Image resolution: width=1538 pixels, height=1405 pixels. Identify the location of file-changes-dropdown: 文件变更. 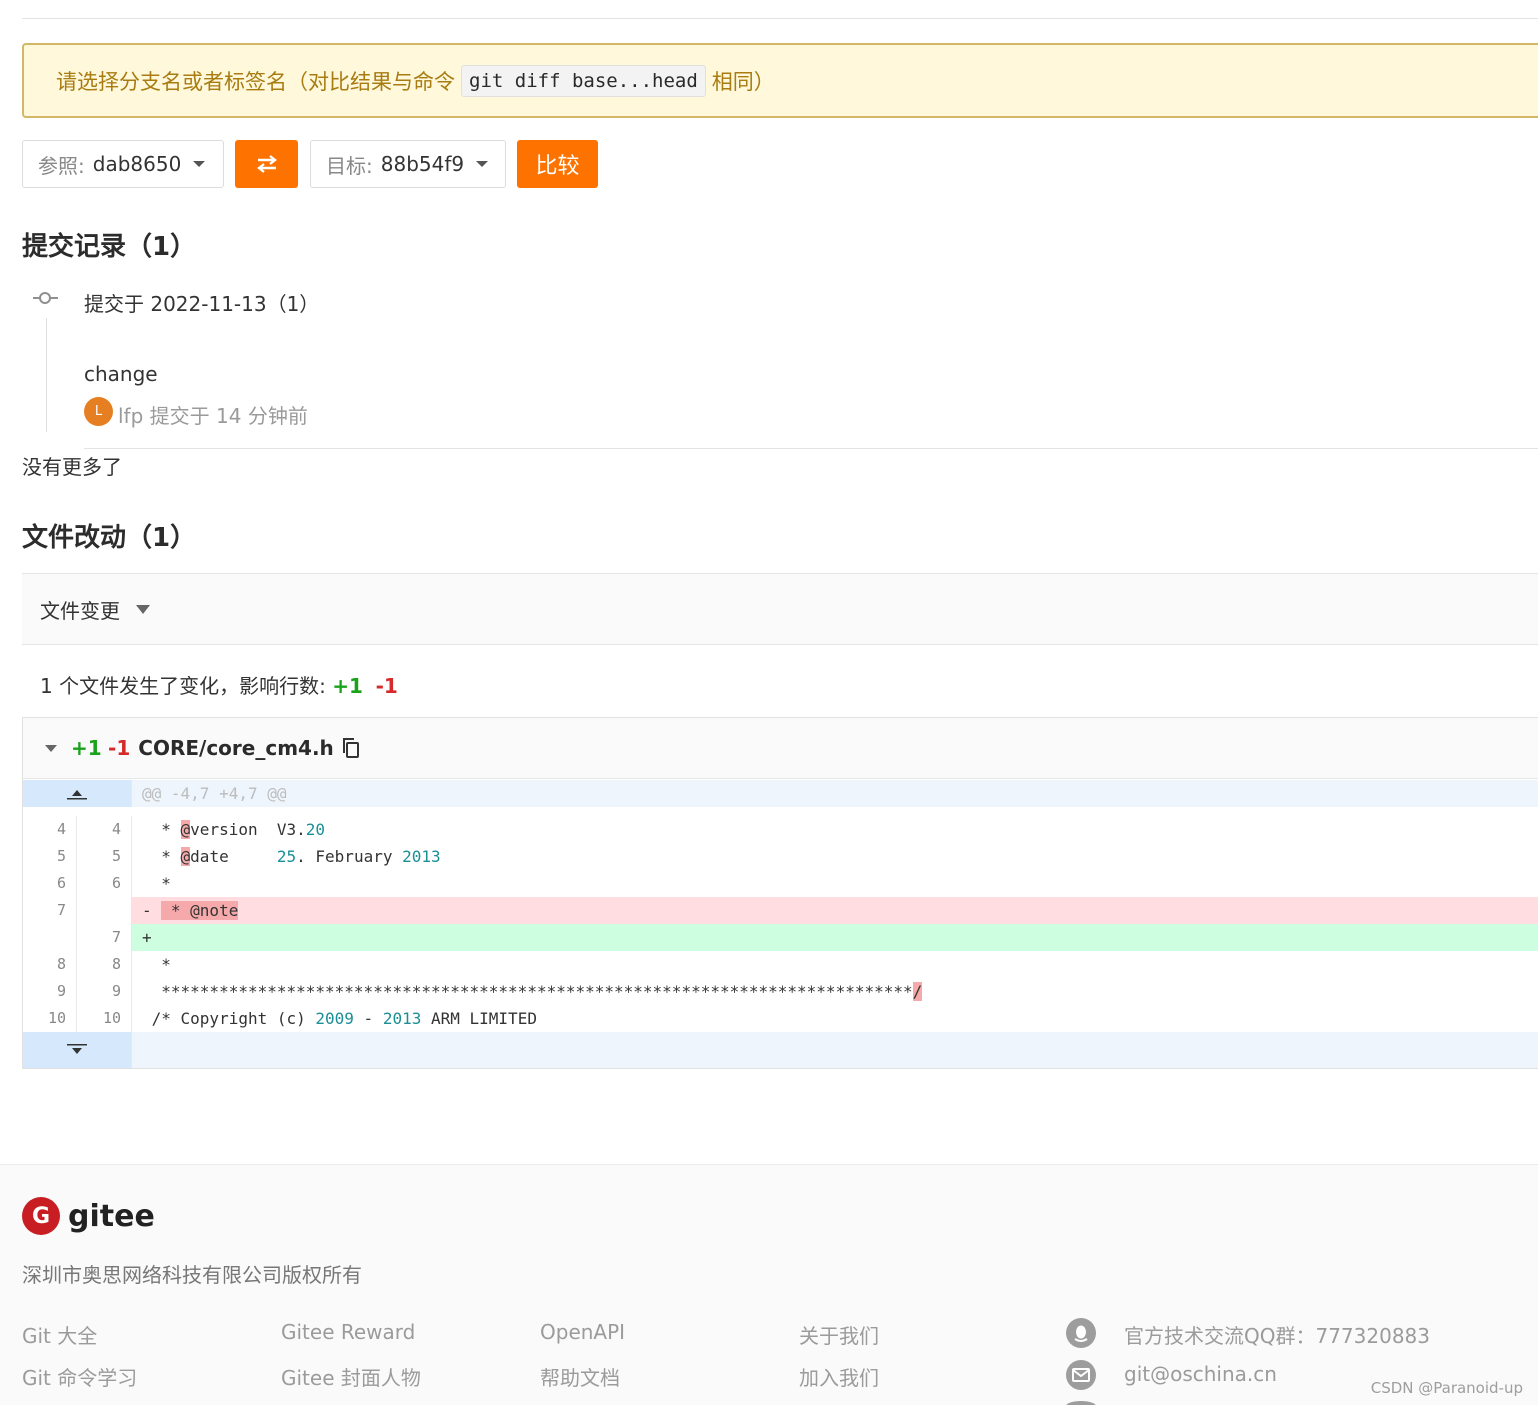
(780, 609).